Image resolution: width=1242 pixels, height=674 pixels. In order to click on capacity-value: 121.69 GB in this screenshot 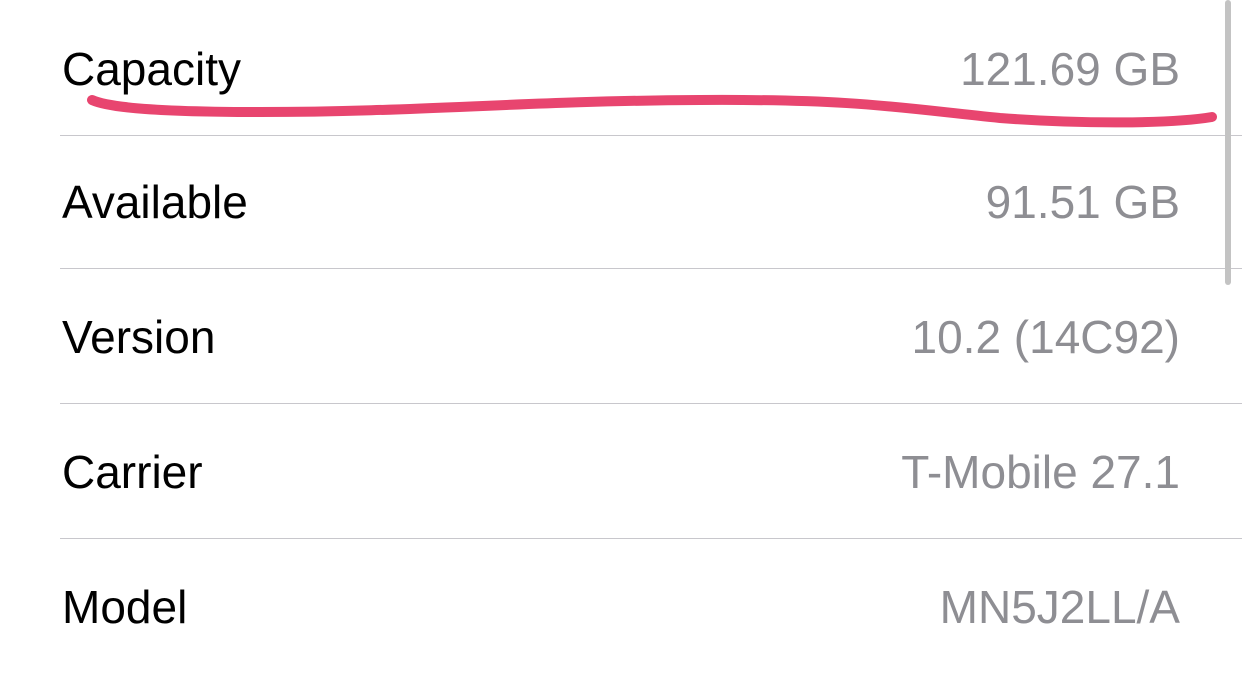, I will do `click(1070, 69)`.